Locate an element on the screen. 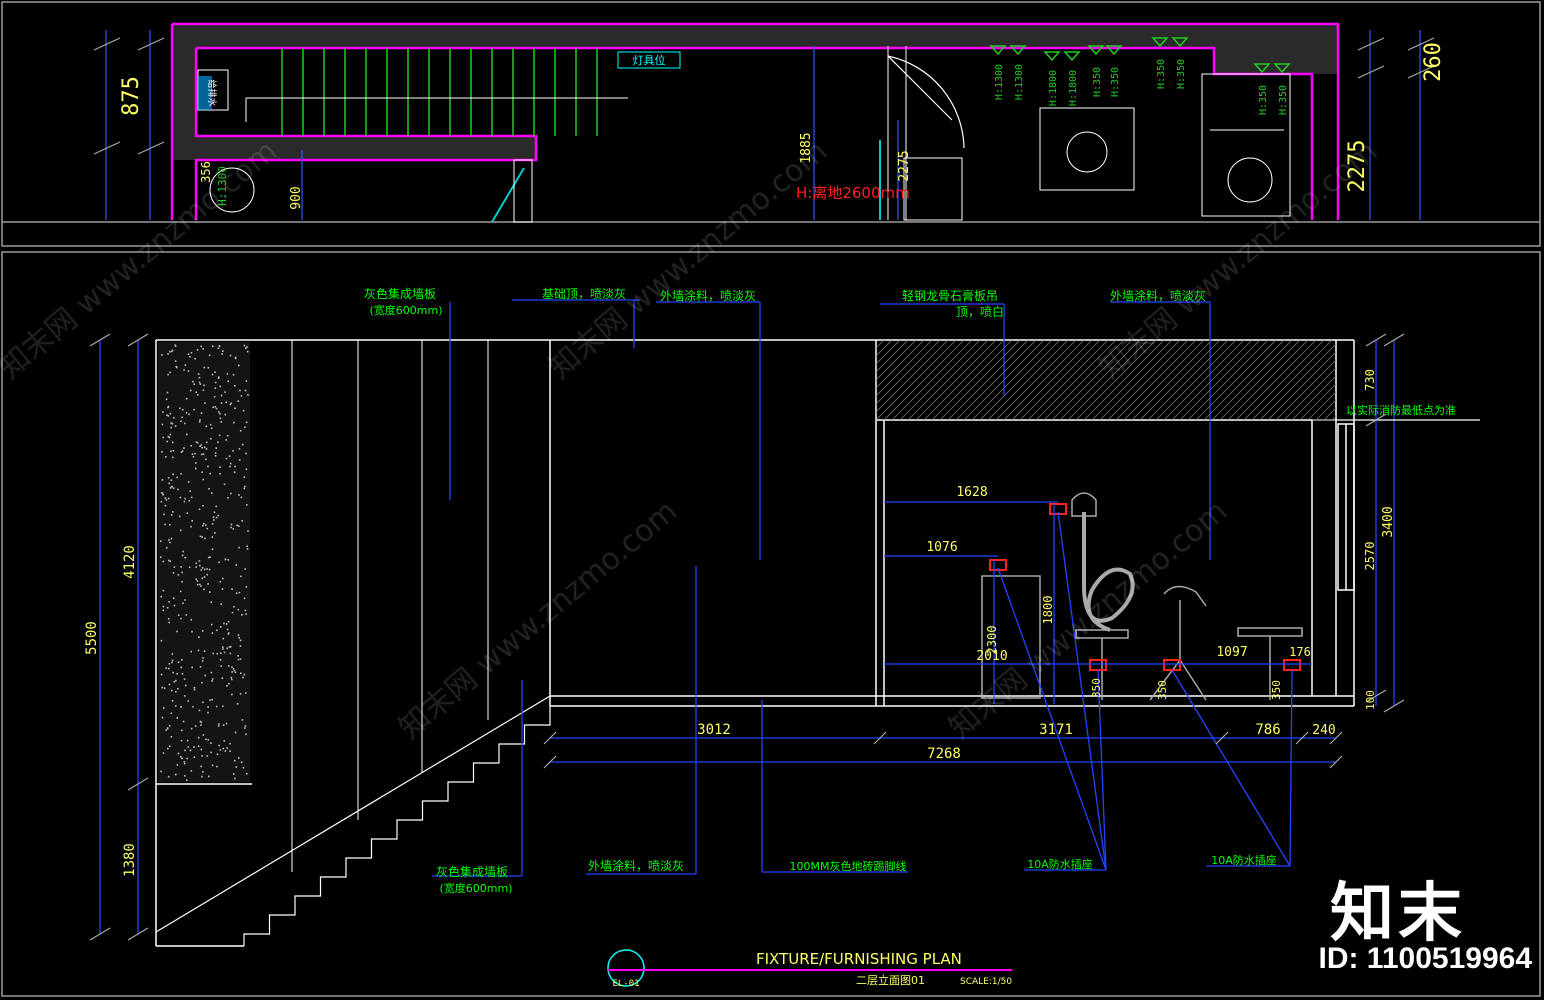 The image size is (1544, 1000). dim-240: 240 is located at coordinates (1323, 730).